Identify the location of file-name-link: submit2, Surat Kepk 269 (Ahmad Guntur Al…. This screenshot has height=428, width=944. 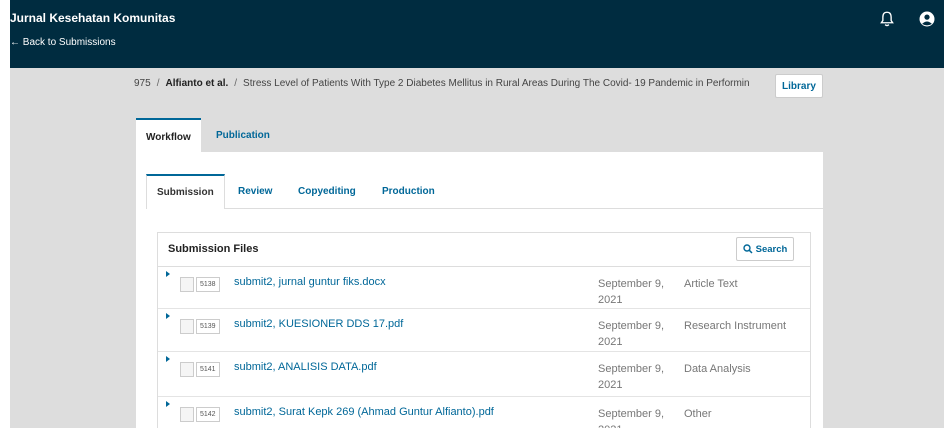
(364, 412).